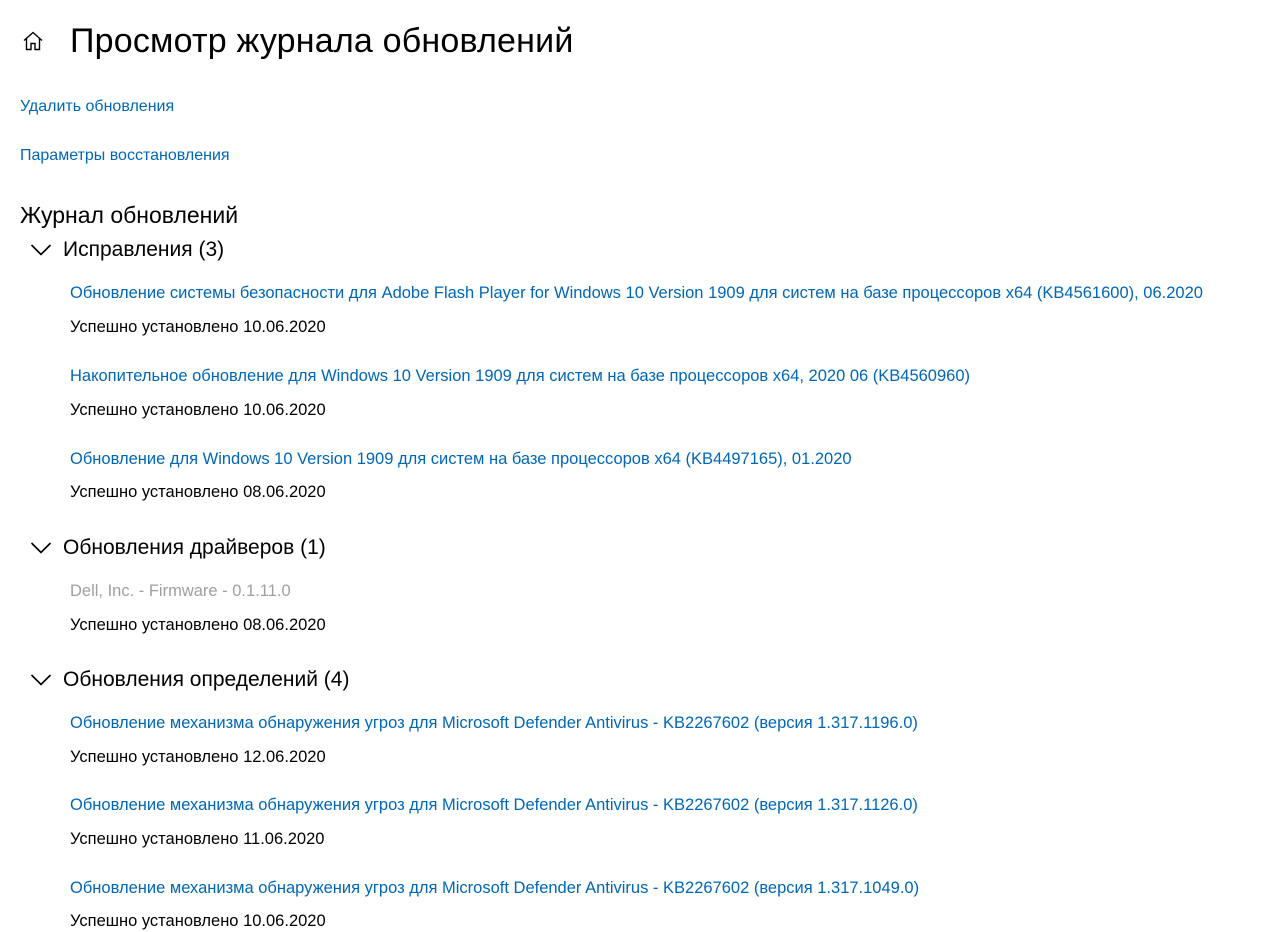  I want to click on page-header: Просмотр журнала обновлений, so click(297, 41).